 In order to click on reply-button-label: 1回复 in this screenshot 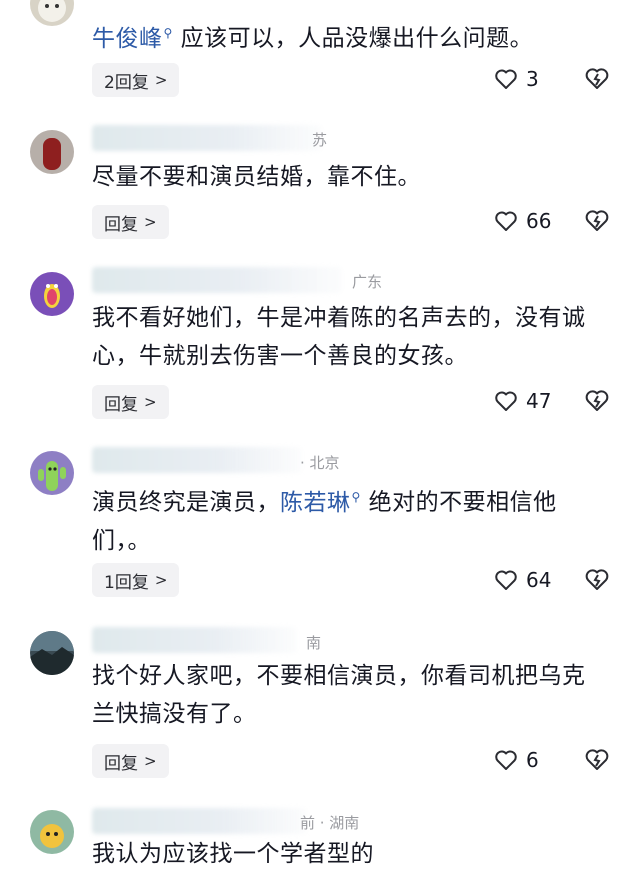, I will do `click(126, 582)`.